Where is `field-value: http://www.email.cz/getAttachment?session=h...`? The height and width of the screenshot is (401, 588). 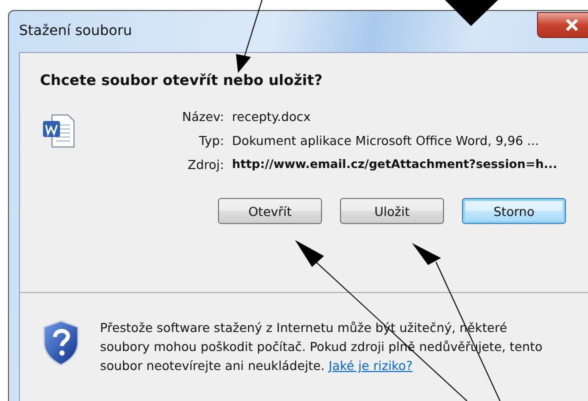 field-value: http://www.email.cz/getAttachment?session=h... is located at coordinates (395, 164).